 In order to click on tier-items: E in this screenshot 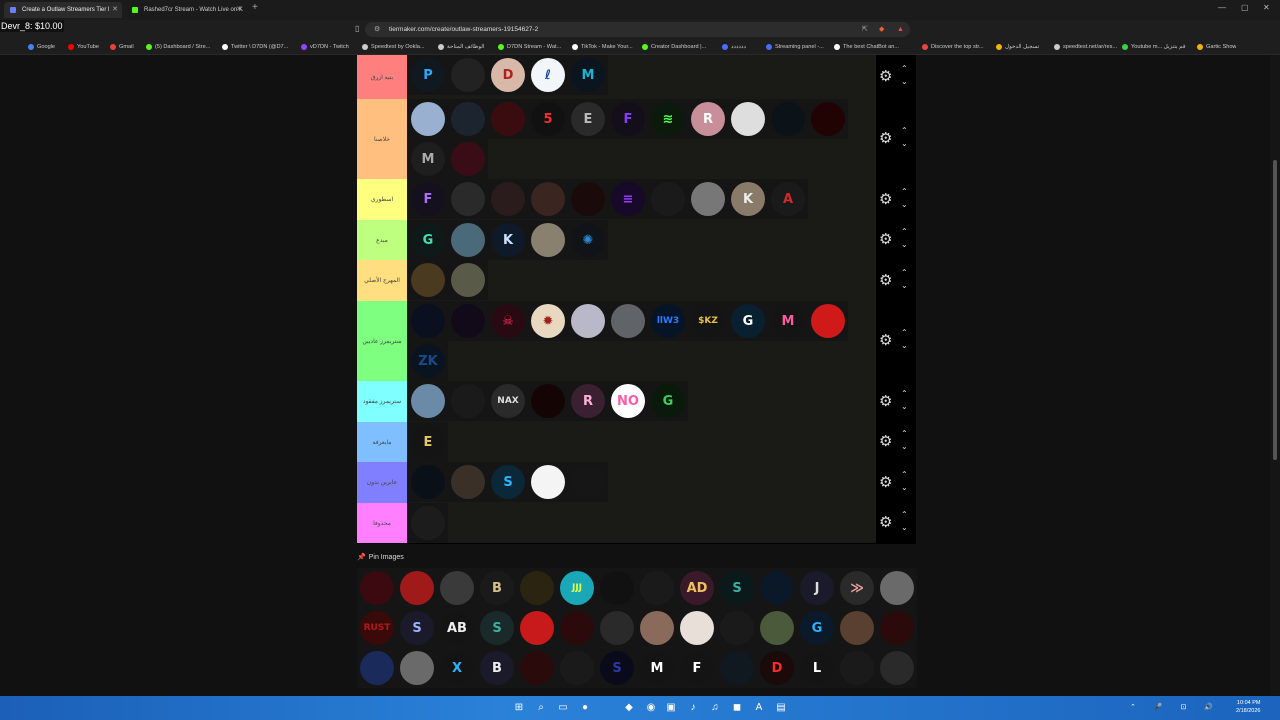, I will do `click(642, 442)`.